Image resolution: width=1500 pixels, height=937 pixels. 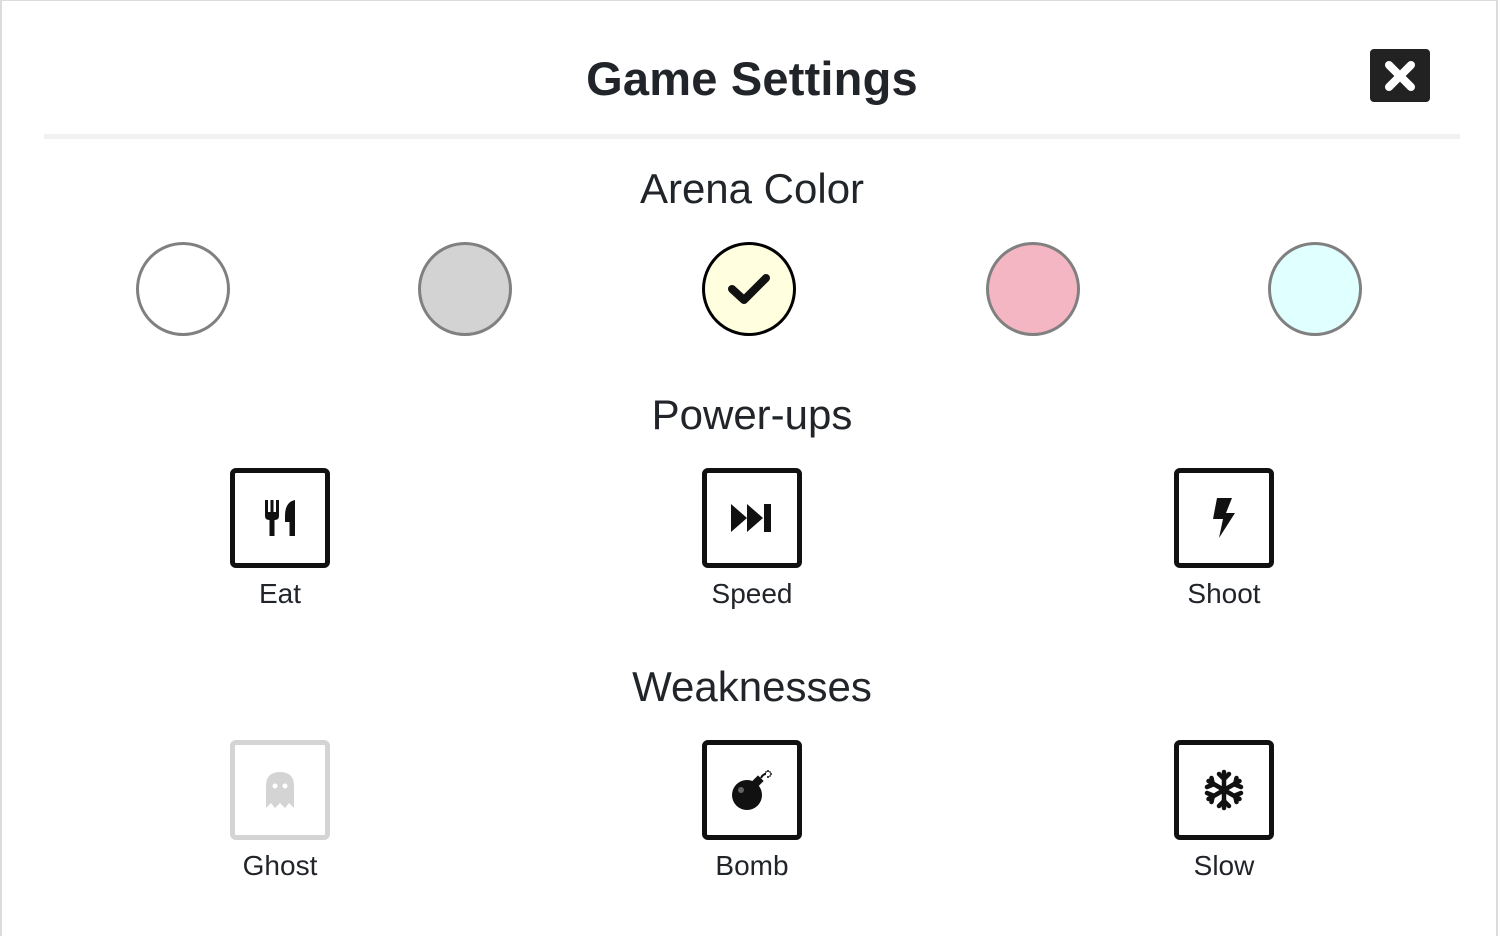 What do you see at coordinates (1033, 289) in the screenshot?
I see `arena-color-swatch-pink` at bounding box center [1033, 289].